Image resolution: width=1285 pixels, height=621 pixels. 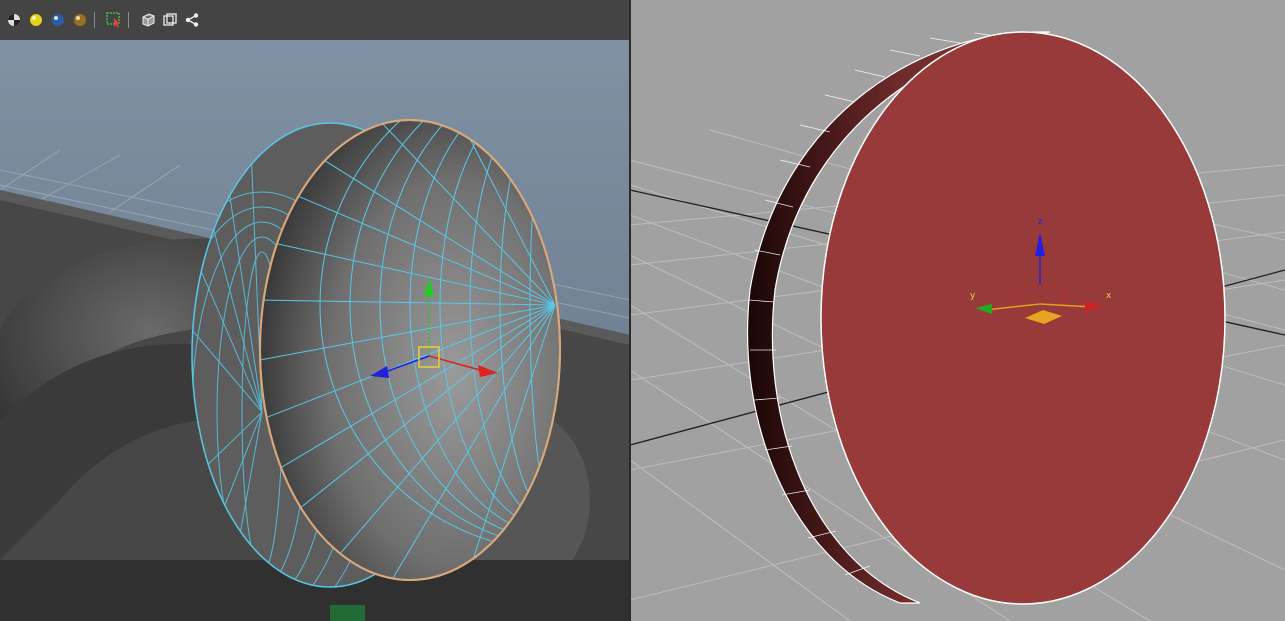 What do you see at coordinates (1109, 296) in the screenshot?
I see `x-axis-label: x` at bounding box center [1109, 296].